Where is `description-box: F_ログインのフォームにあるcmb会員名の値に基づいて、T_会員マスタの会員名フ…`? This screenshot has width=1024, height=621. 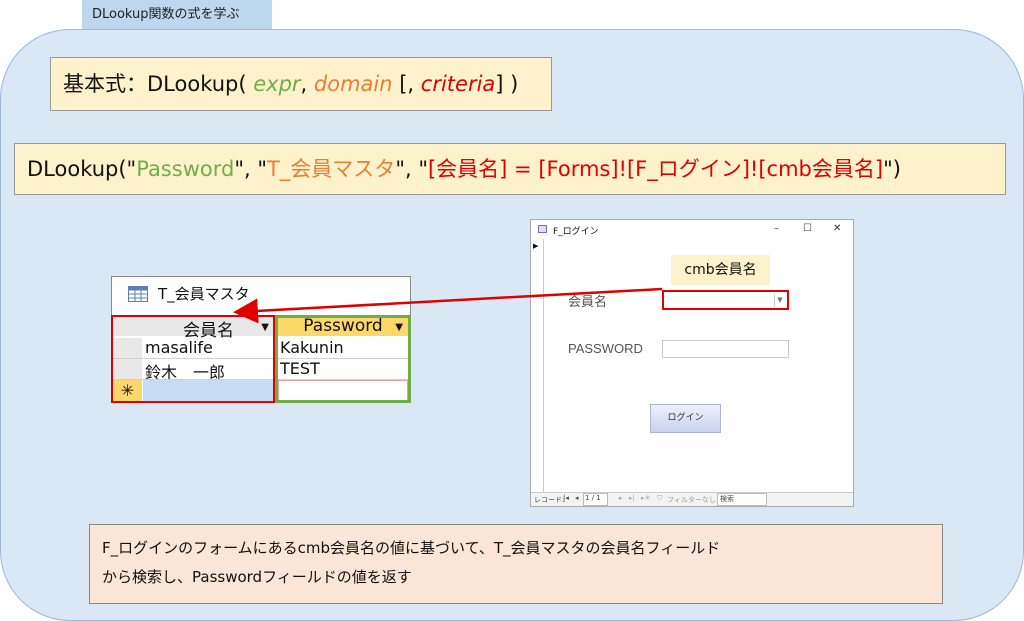
description-box: F_ログインのフォームにあるcmb会員名の値に基づいて、T_会員マスタの会員名フ… is located at coordinates (516, 564).